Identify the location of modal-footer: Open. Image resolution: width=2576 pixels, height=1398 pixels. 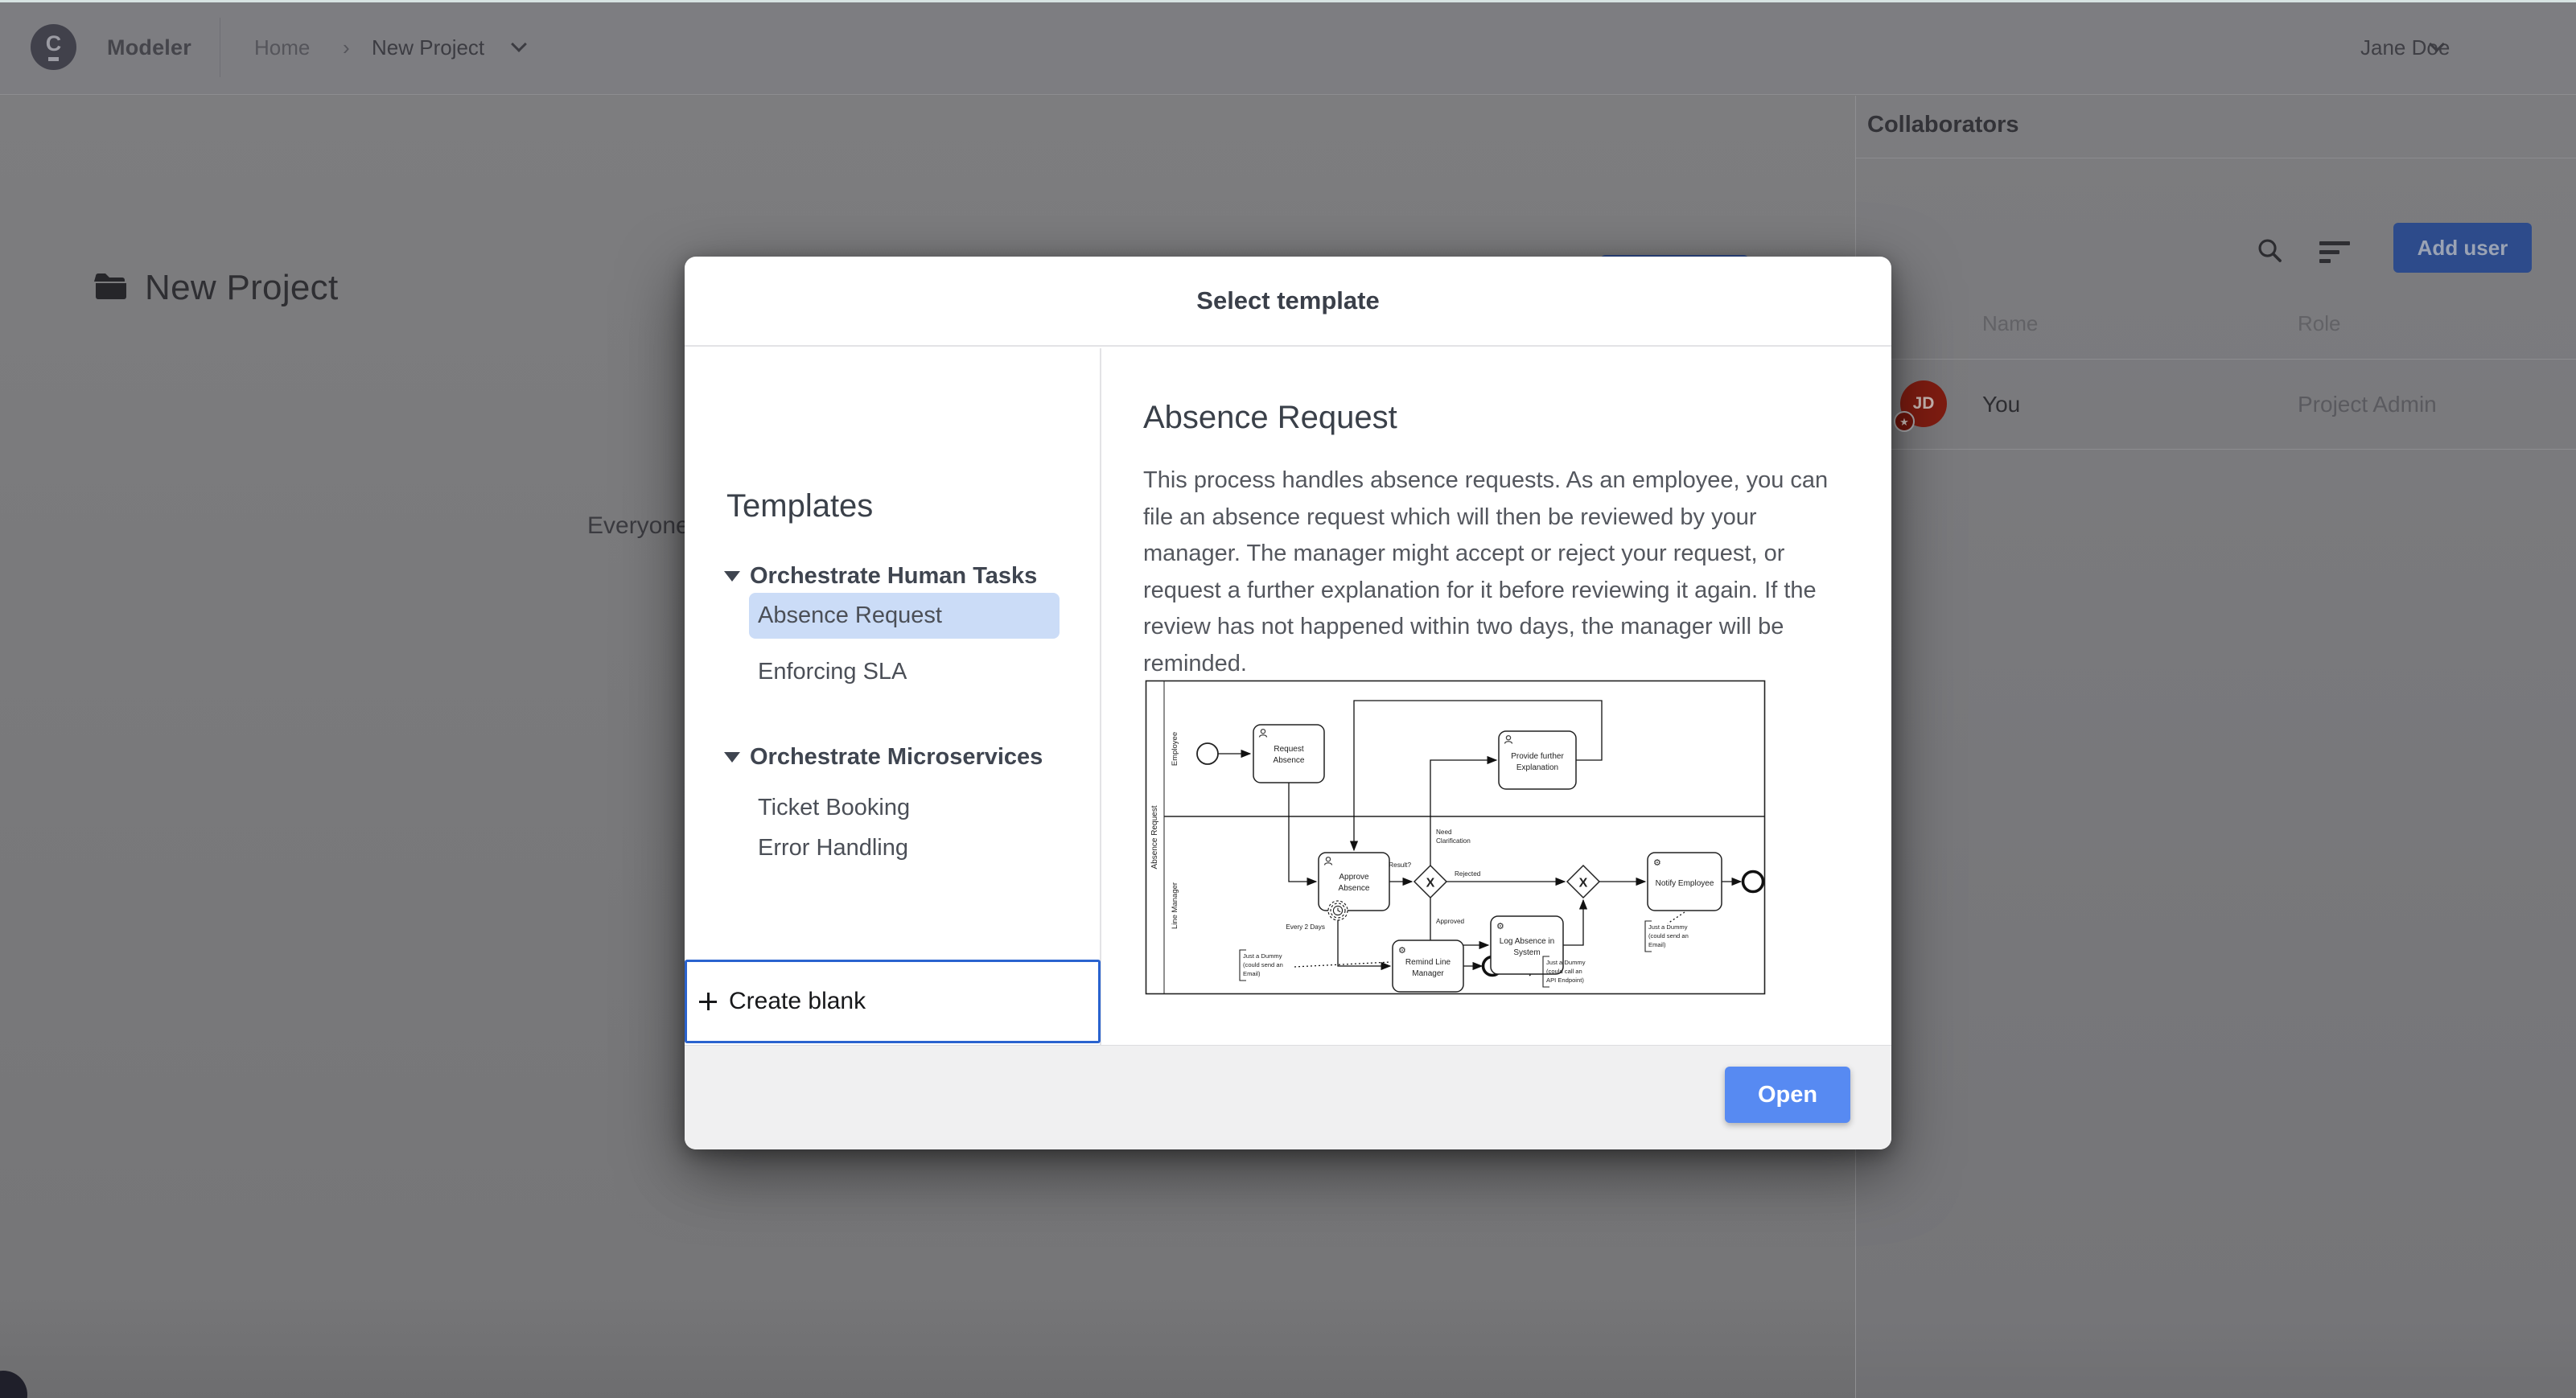
(1288, 1097).